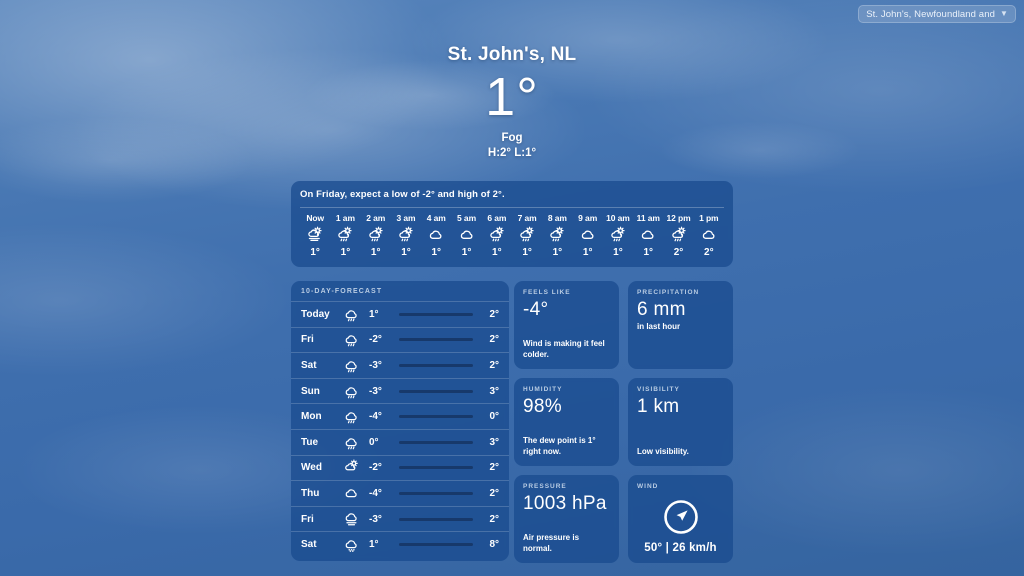 The image size is (1024, 576). Describe the element at coordinates (709, 235) in the screenshot. I see `hourly-forecast-item: 1 pm 2°` at that location.